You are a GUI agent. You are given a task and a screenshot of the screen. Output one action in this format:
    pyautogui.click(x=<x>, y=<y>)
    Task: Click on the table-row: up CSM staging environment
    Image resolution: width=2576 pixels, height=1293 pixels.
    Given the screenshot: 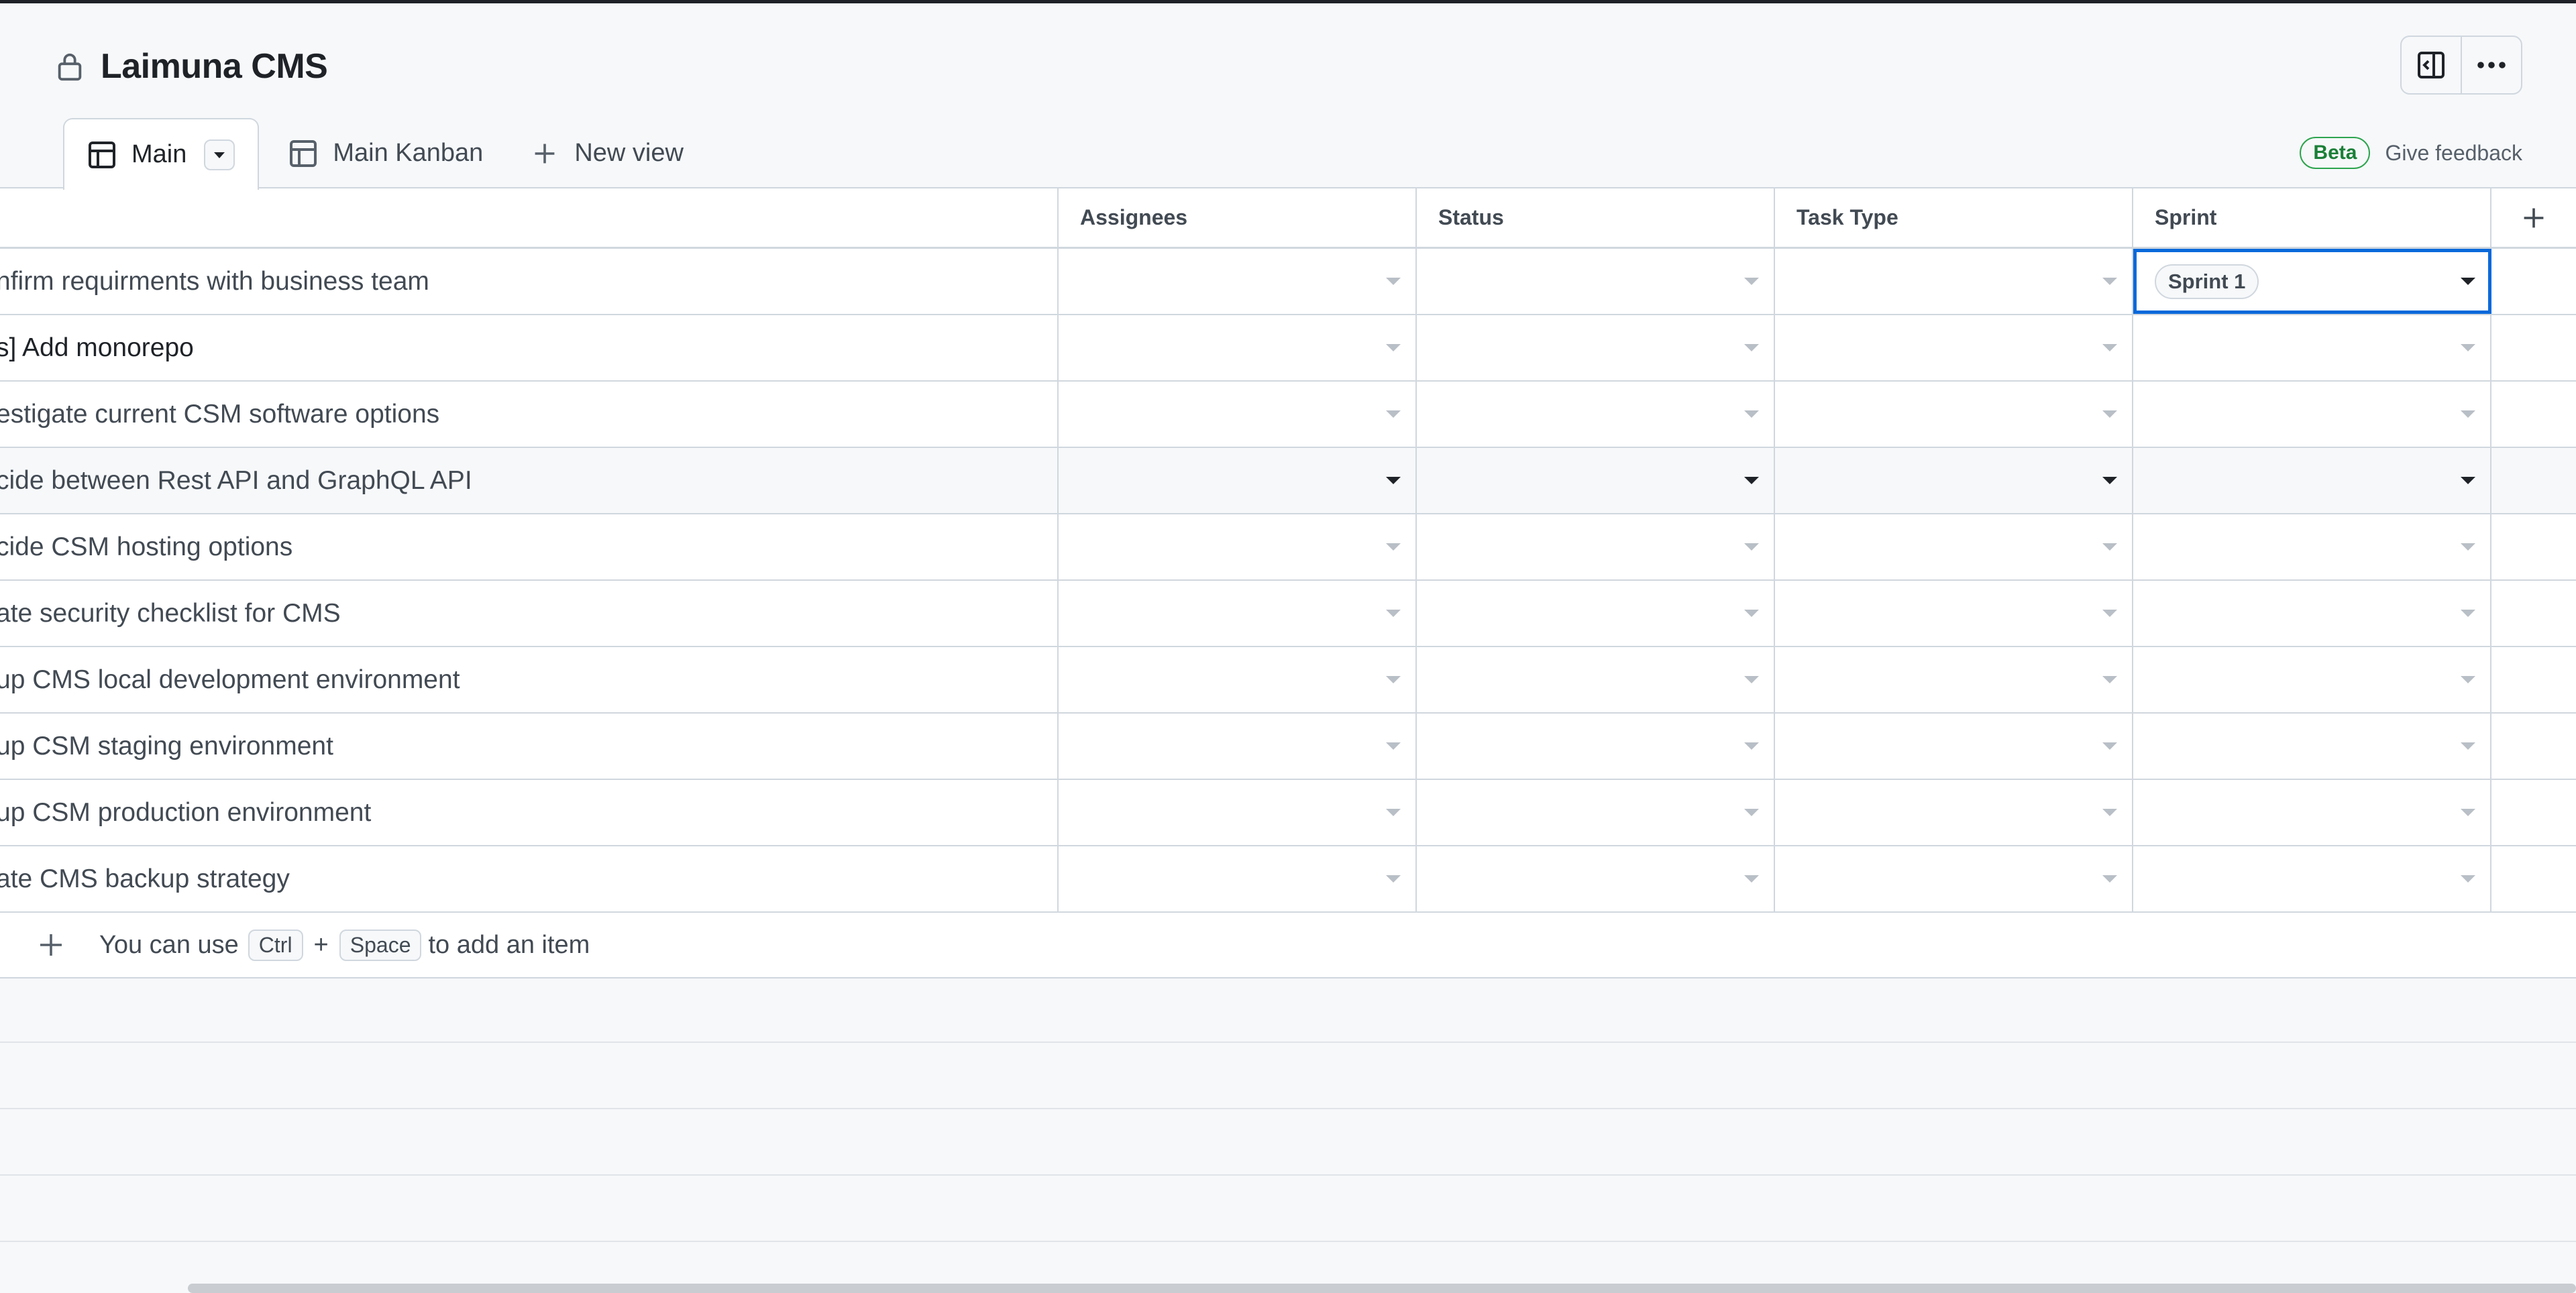 What is the action you would take?
    pyautogui.click(x=1288, y=747)
    